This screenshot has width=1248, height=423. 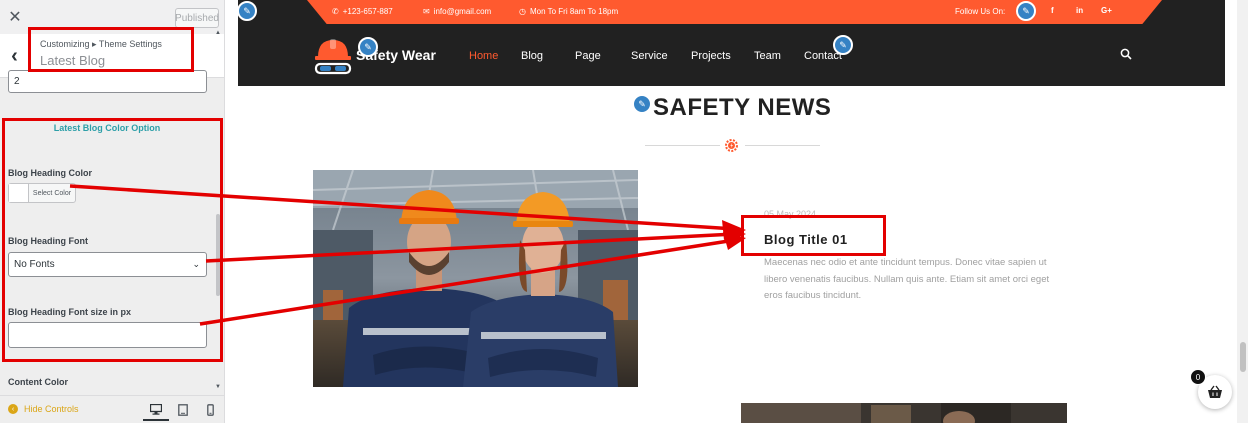 I want to click on tablet-icon, so click(x=183, y=410).